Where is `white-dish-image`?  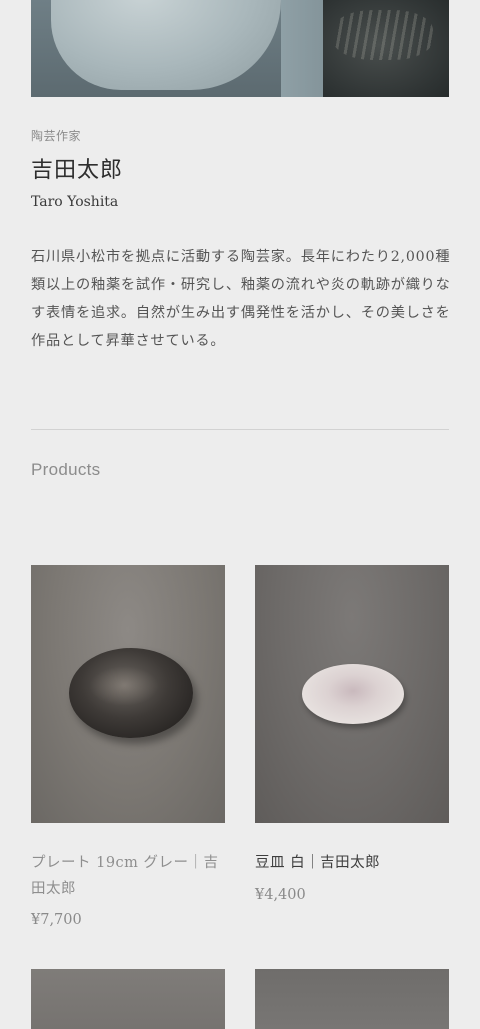
white-dish-image is located at coordinates (353, 694).